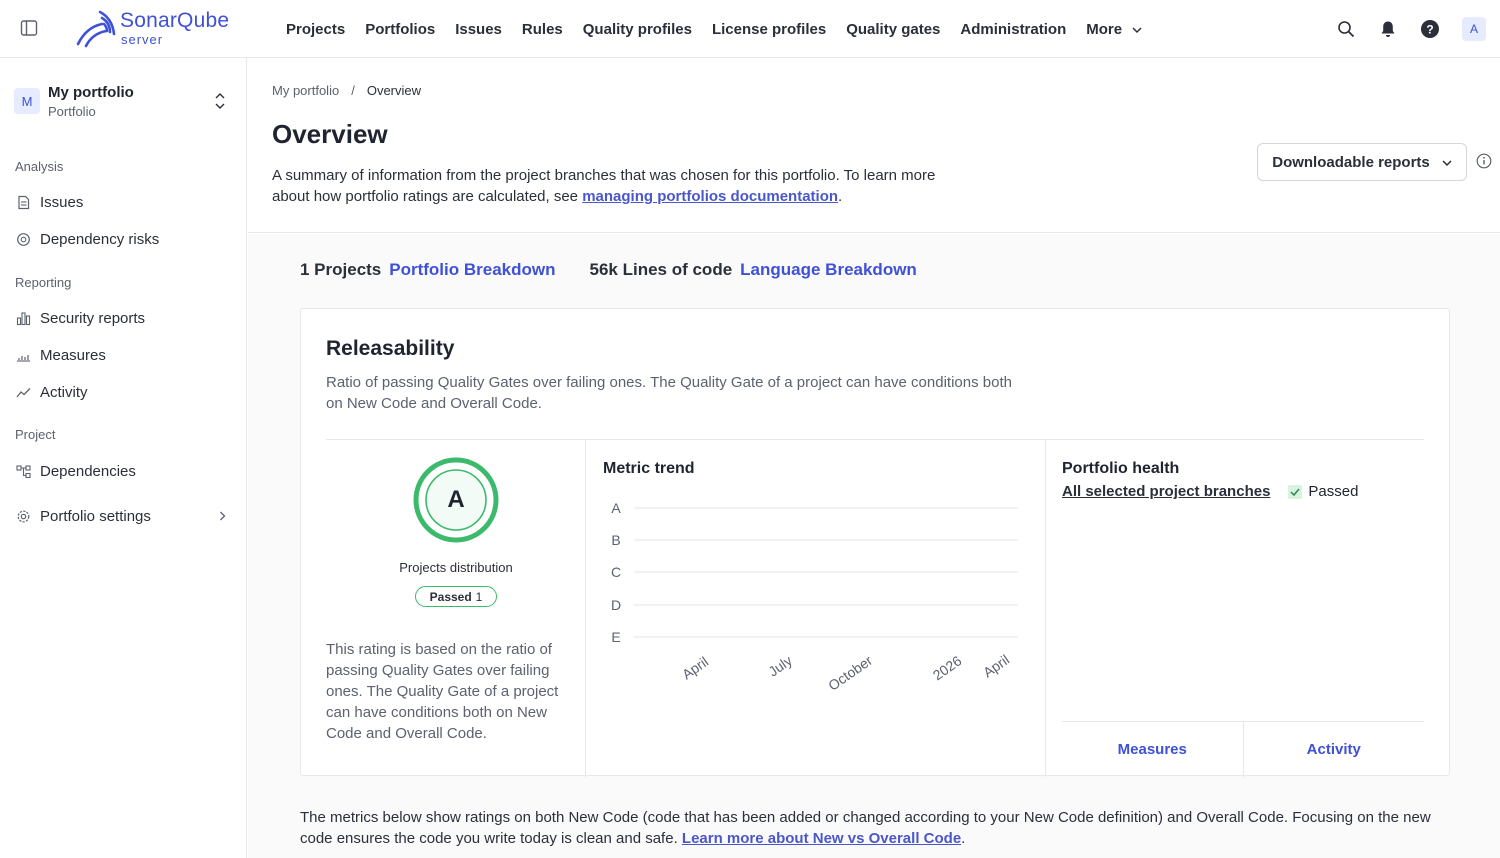 The height and width of the screenshot is (858, 1500). What do you see at coordinates (35, 434) in the screenshot?
I see `section-project: Project` at bounding box center [35, 434].